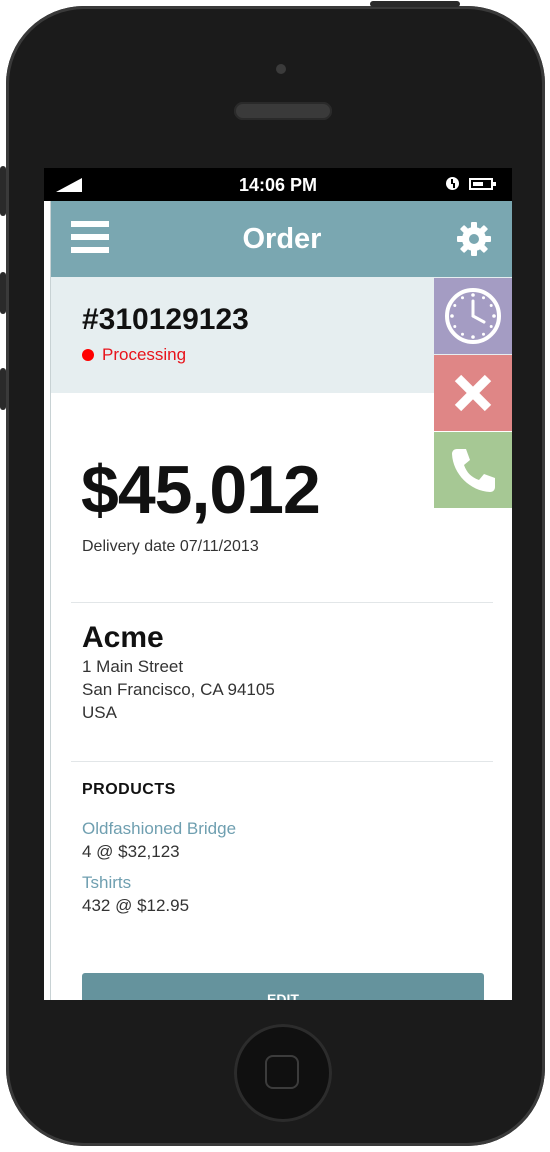 This screenshot has width=550, height=1152. I want to click on status-time: 14:06 PM, so click(278, 185).